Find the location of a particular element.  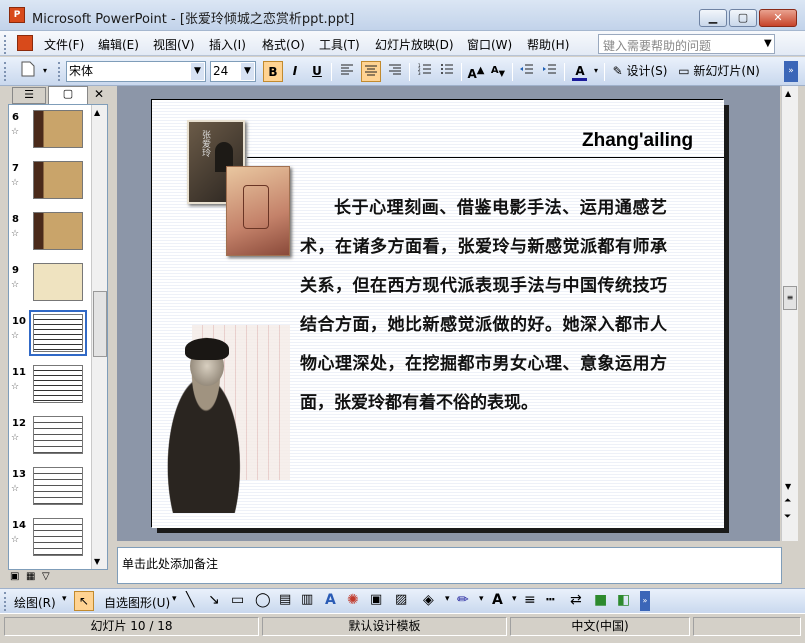

menu-insert: 插入(I) is located at coordinates (227, 44).